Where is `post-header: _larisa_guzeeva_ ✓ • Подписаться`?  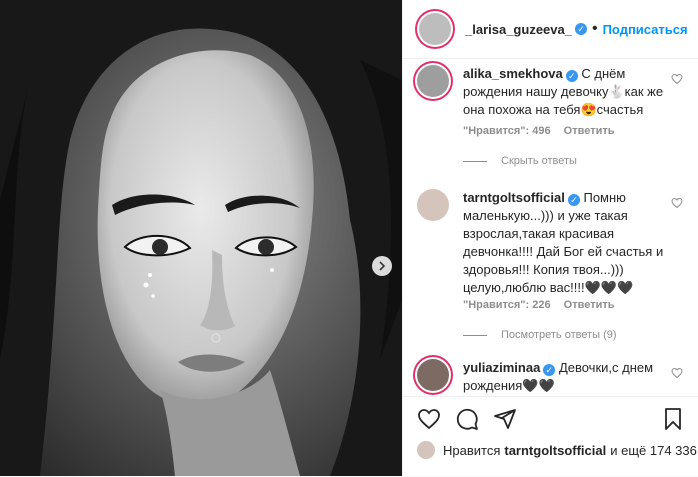
post-header: _larisa_guzeeva_ ✓ • Подписаться is located at coordinates (550, 29).